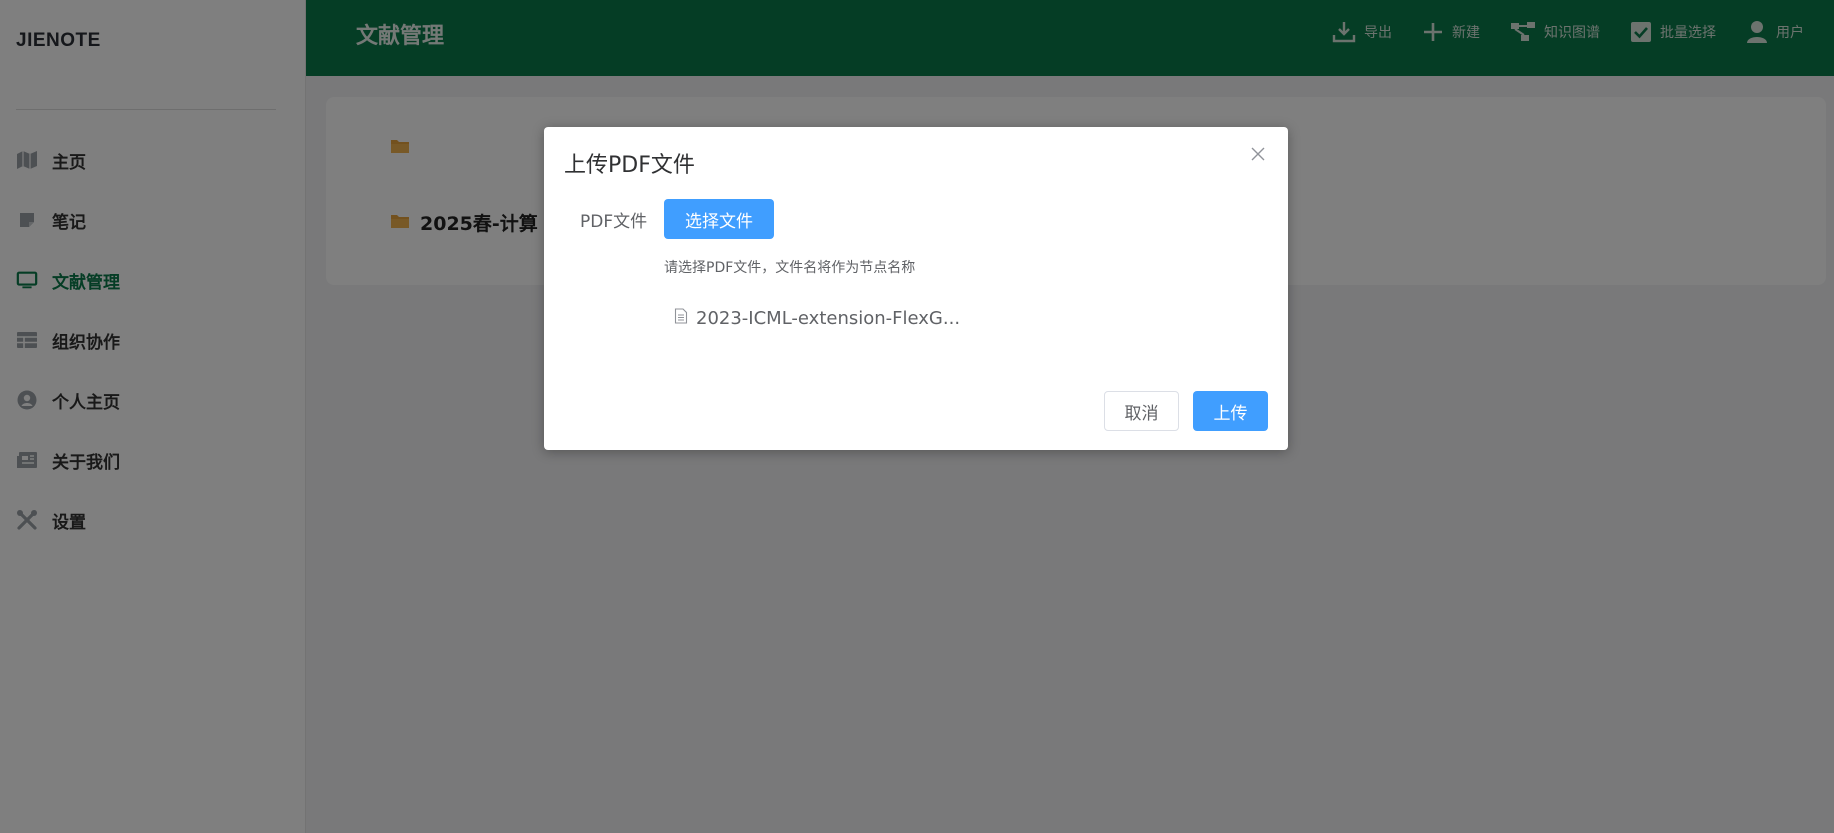 The image size is (1834, 833). Describe the element at coordinates (719, 219) in the screenshot. I see `choose-file-button: 选择文件` at that location.